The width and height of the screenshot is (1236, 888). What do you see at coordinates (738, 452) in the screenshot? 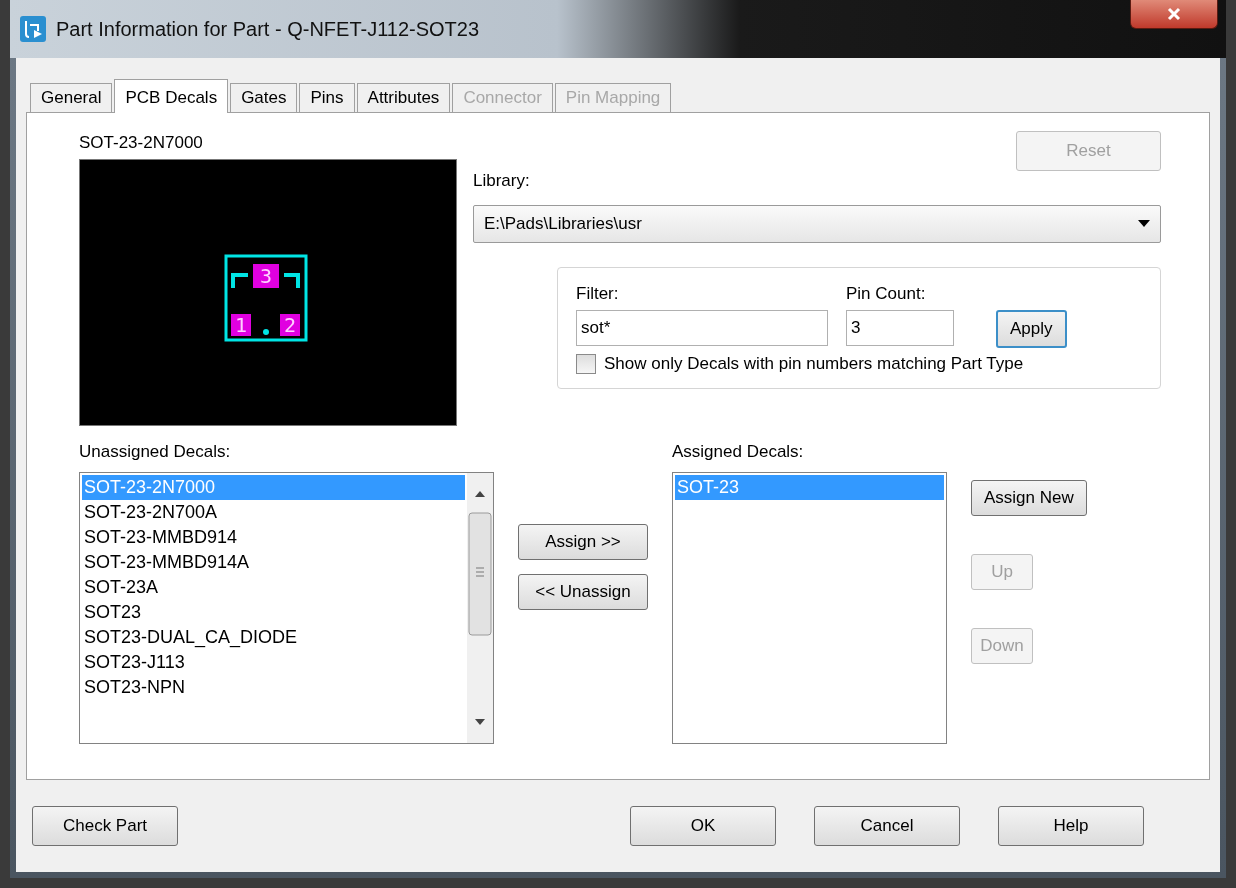
I see `list-label: Assigned Decals:` at bounding box center [738, 452].